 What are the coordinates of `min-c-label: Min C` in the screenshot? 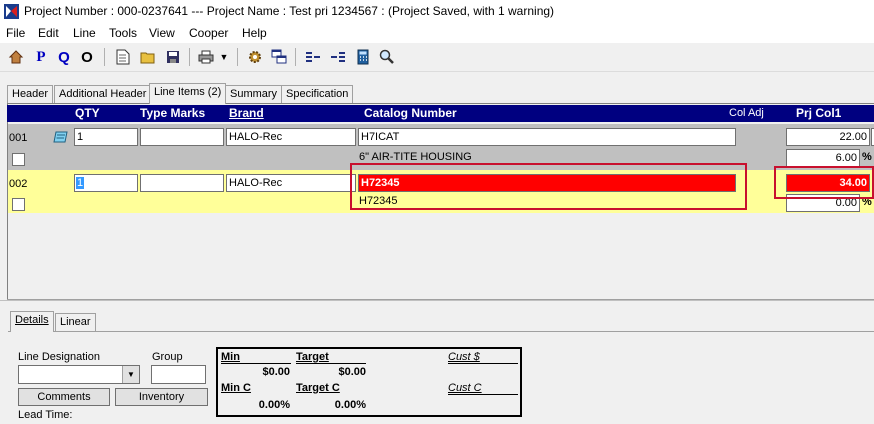 It's located at (236, 388).